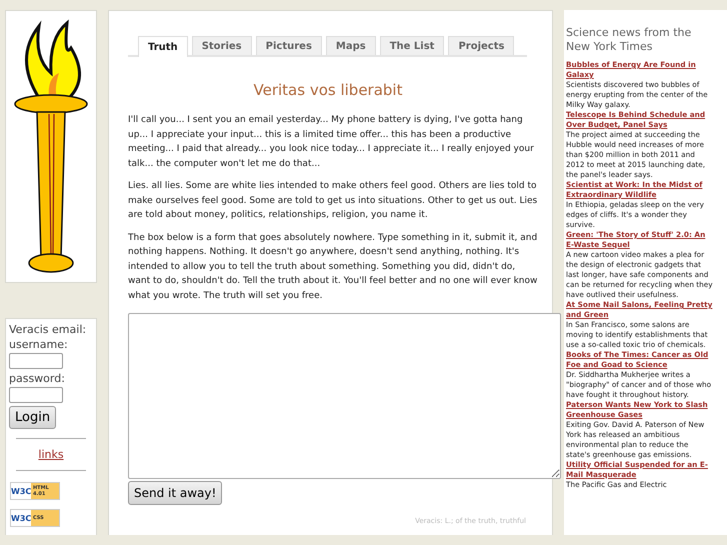 This screenshot has height=545, width=727. I want to click on nav-tab: Pictures, so click(289, 45).